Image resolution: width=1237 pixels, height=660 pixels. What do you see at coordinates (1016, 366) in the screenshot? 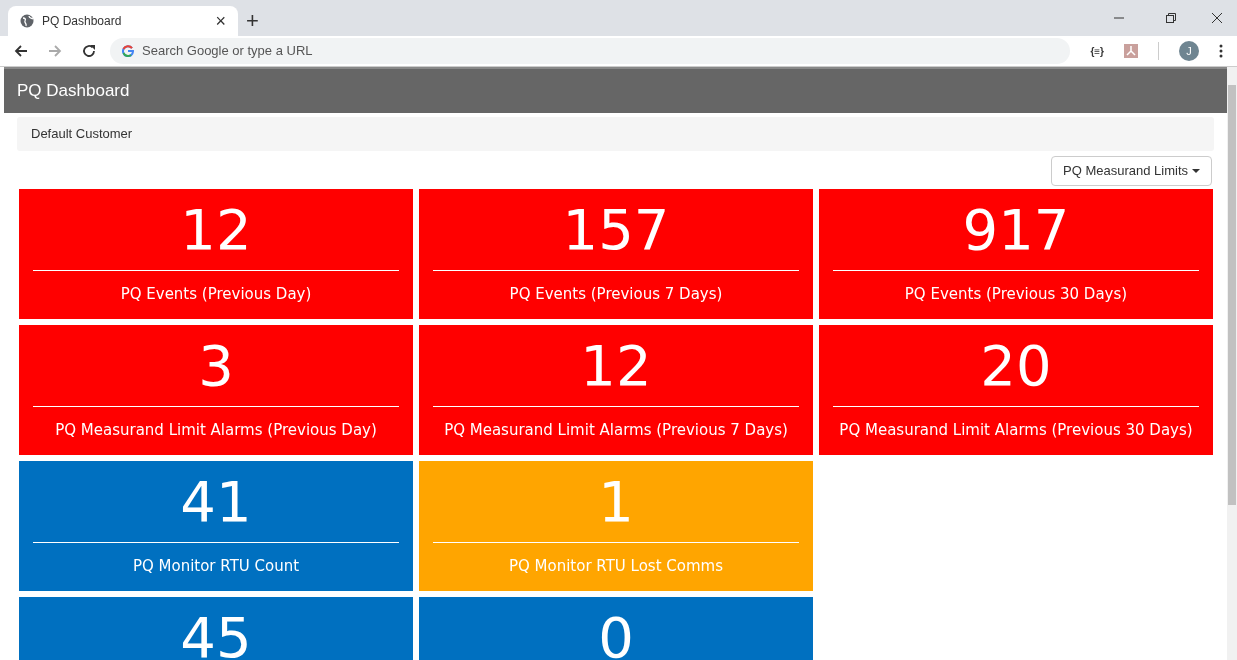
I see `stat-value: 20` at bounding box center [1016, 366].